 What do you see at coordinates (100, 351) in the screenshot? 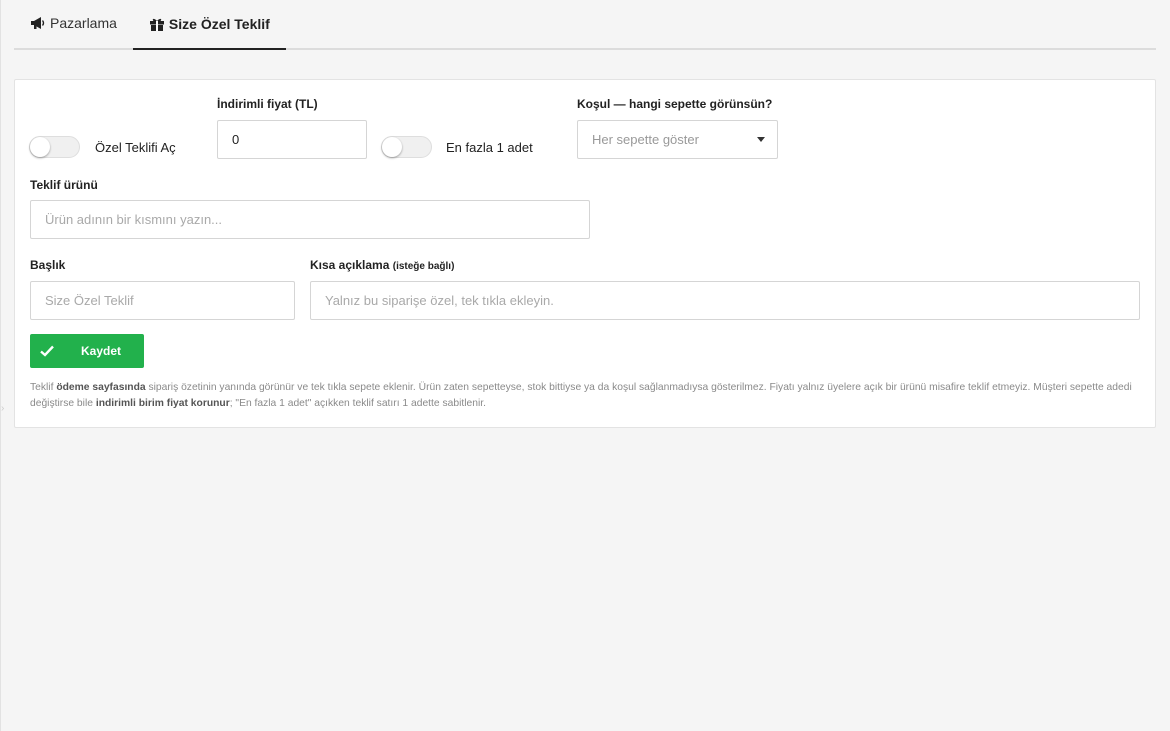
I see `save-button-label: Kaydet` at bounding box center [100, 351].